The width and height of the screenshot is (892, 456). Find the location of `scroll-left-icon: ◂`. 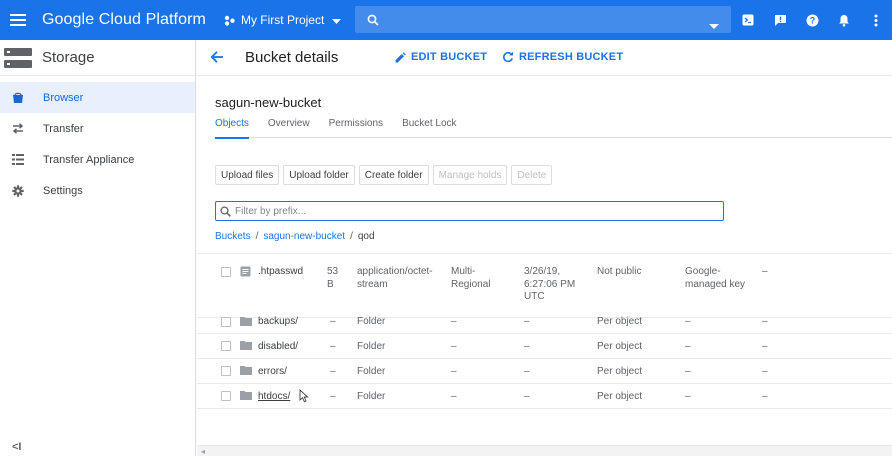

scroll-left-icon: ◂ is located at coordinates (203, 451).